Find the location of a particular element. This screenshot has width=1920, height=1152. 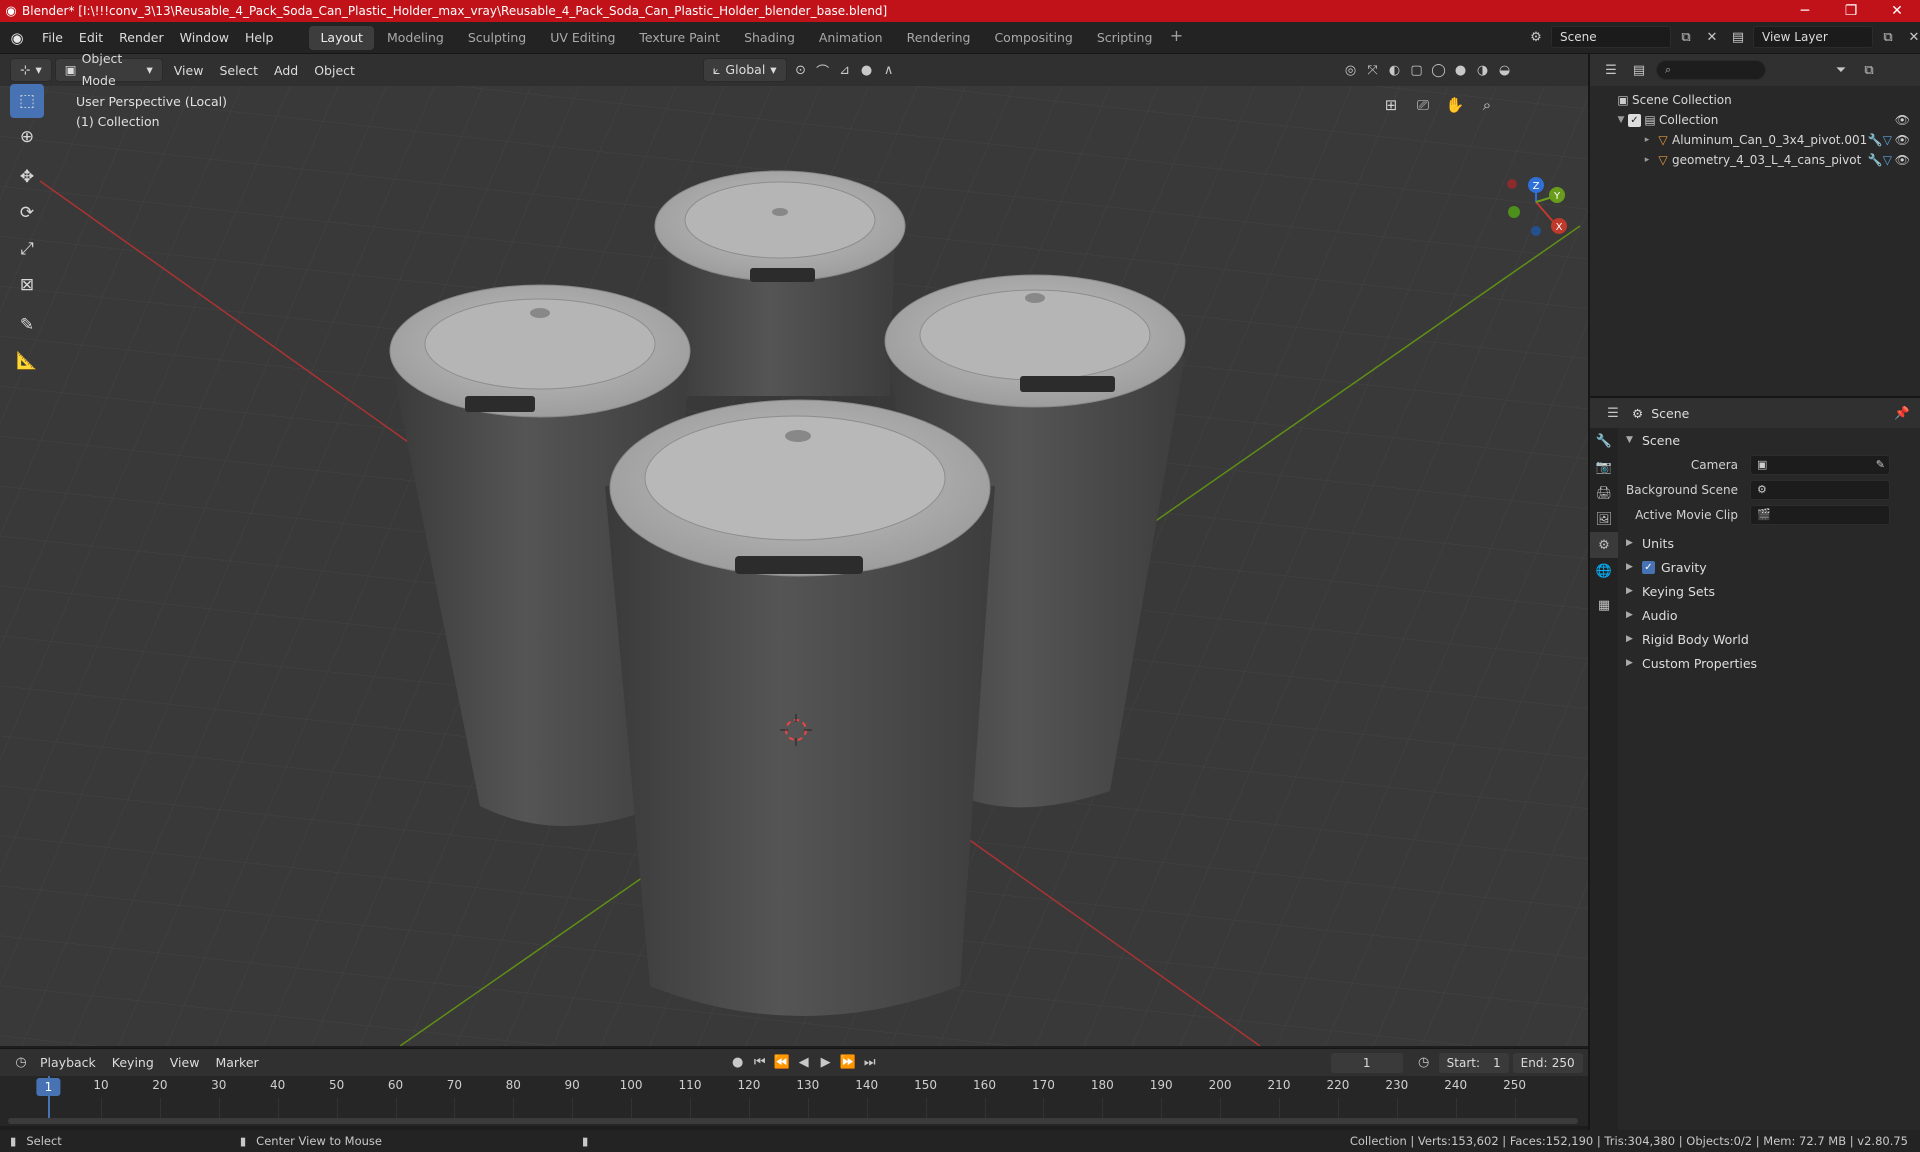

timeline-scrollbar is located at coordinates (793, 1121).